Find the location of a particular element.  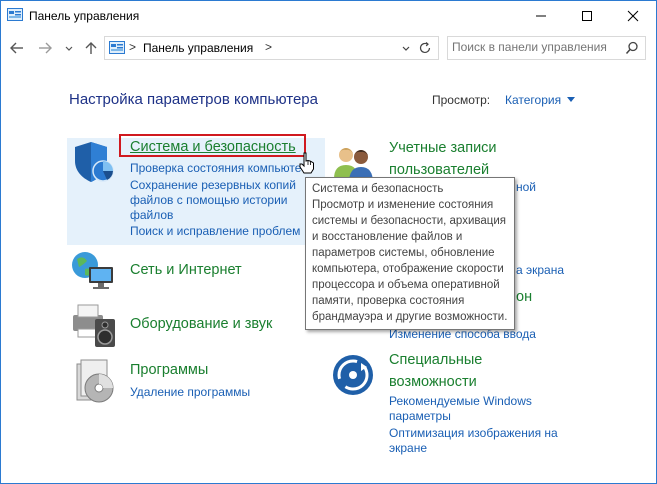

category-accounts-title-line2: пользователей is located at coordinates (439, 170).